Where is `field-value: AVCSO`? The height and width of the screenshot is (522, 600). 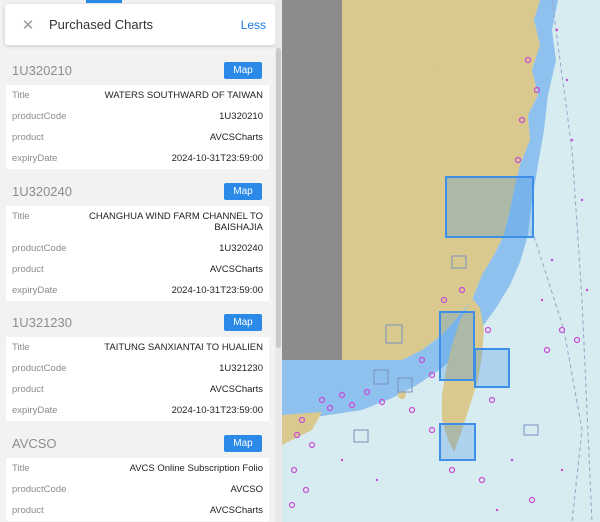 field-value: AVCSO is located at coordinates (246, 489).